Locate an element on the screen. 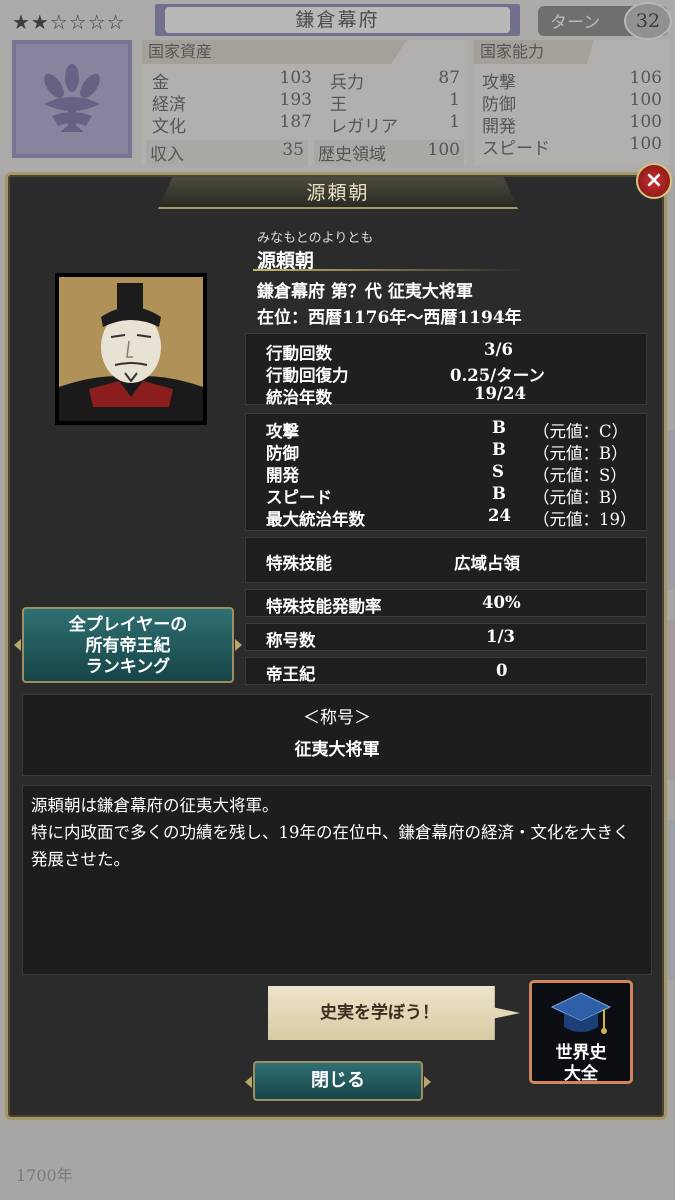 The width and height of the screenshot is (675, 1200). close-icon: × is located at coordinates (654, 181).